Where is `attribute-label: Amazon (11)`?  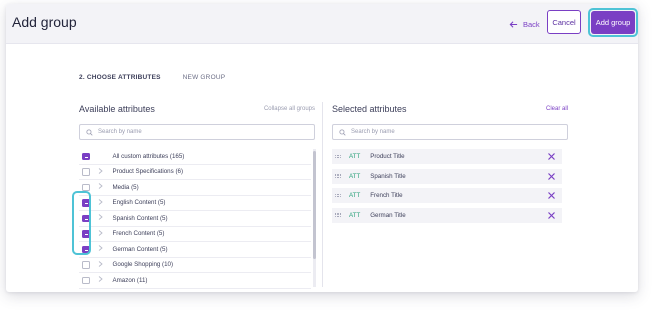 attribute-label: Amazon (11) is located at coordinates (130, 280).